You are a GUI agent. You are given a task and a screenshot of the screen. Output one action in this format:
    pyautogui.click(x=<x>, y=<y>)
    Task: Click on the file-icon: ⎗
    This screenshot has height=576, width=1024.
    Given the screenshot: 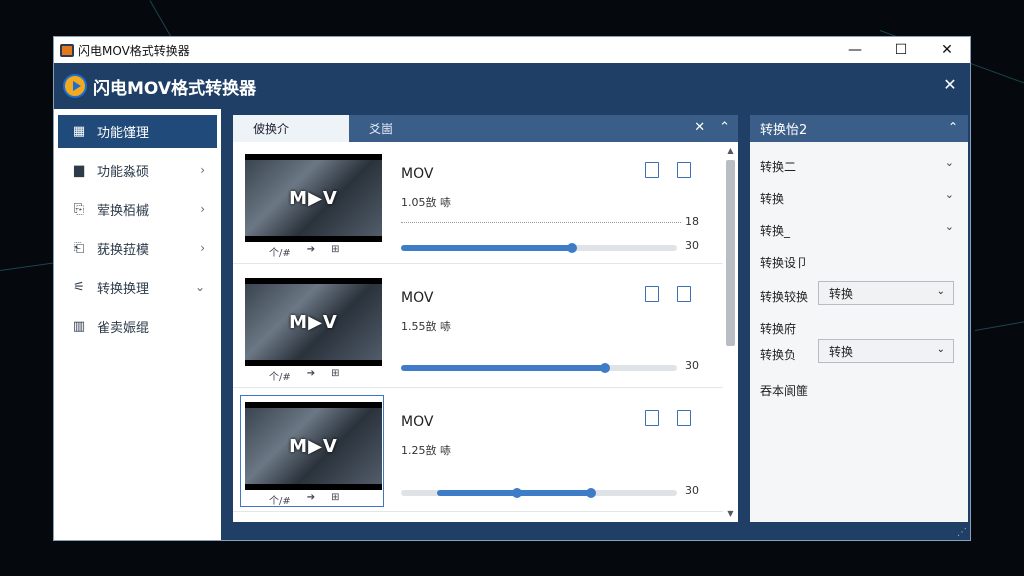 What is the action you would take?
    pyautogui.click(x=79, y=248)
    